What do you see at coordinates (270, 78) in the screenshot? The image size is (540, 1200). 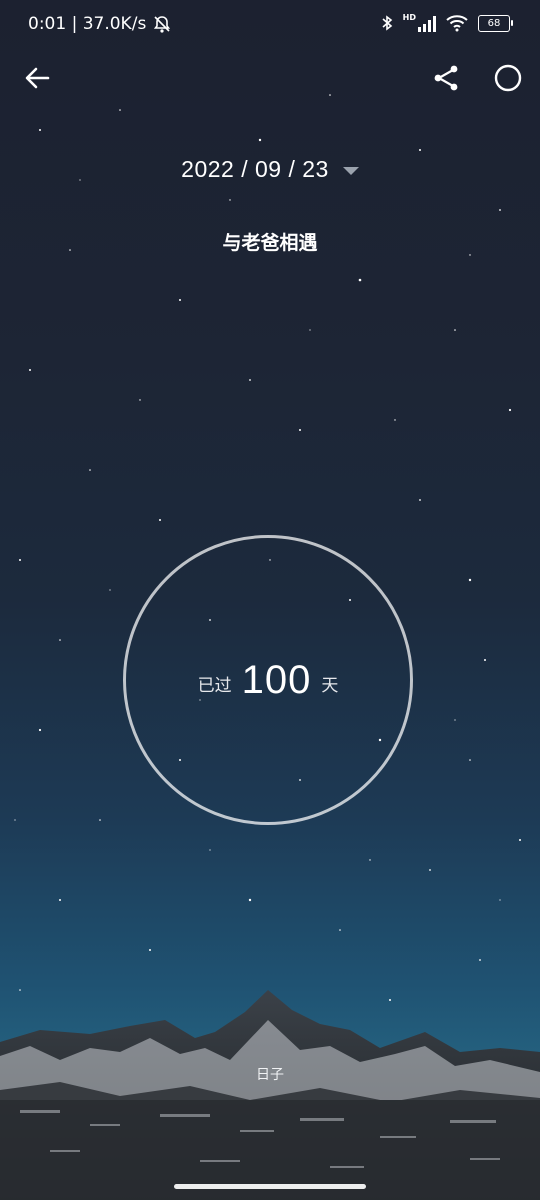 I see `top-app-bar` at bounding box center [270, 78].